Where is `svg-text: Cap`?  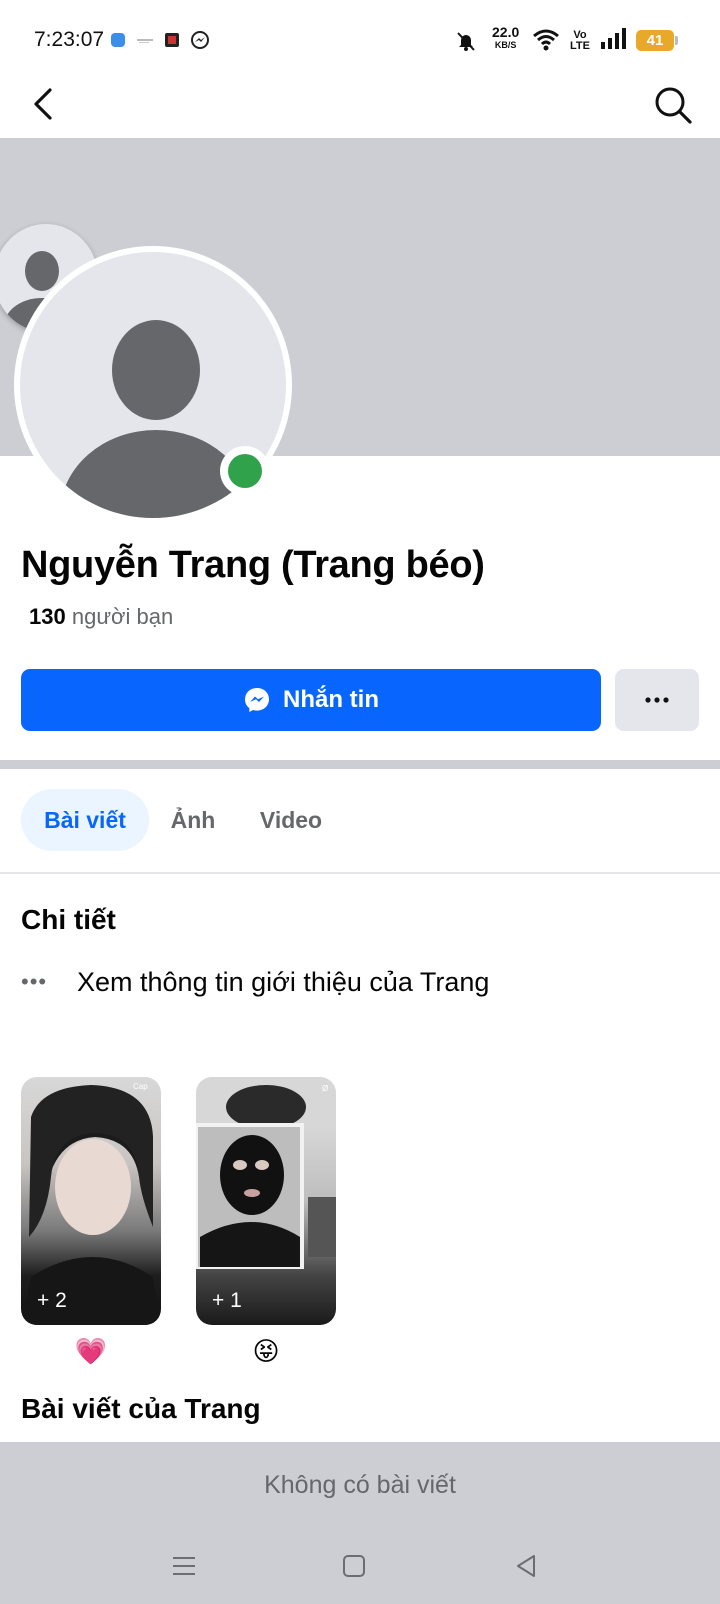
svg-text: Cap is located at coordinates (140, 1086).